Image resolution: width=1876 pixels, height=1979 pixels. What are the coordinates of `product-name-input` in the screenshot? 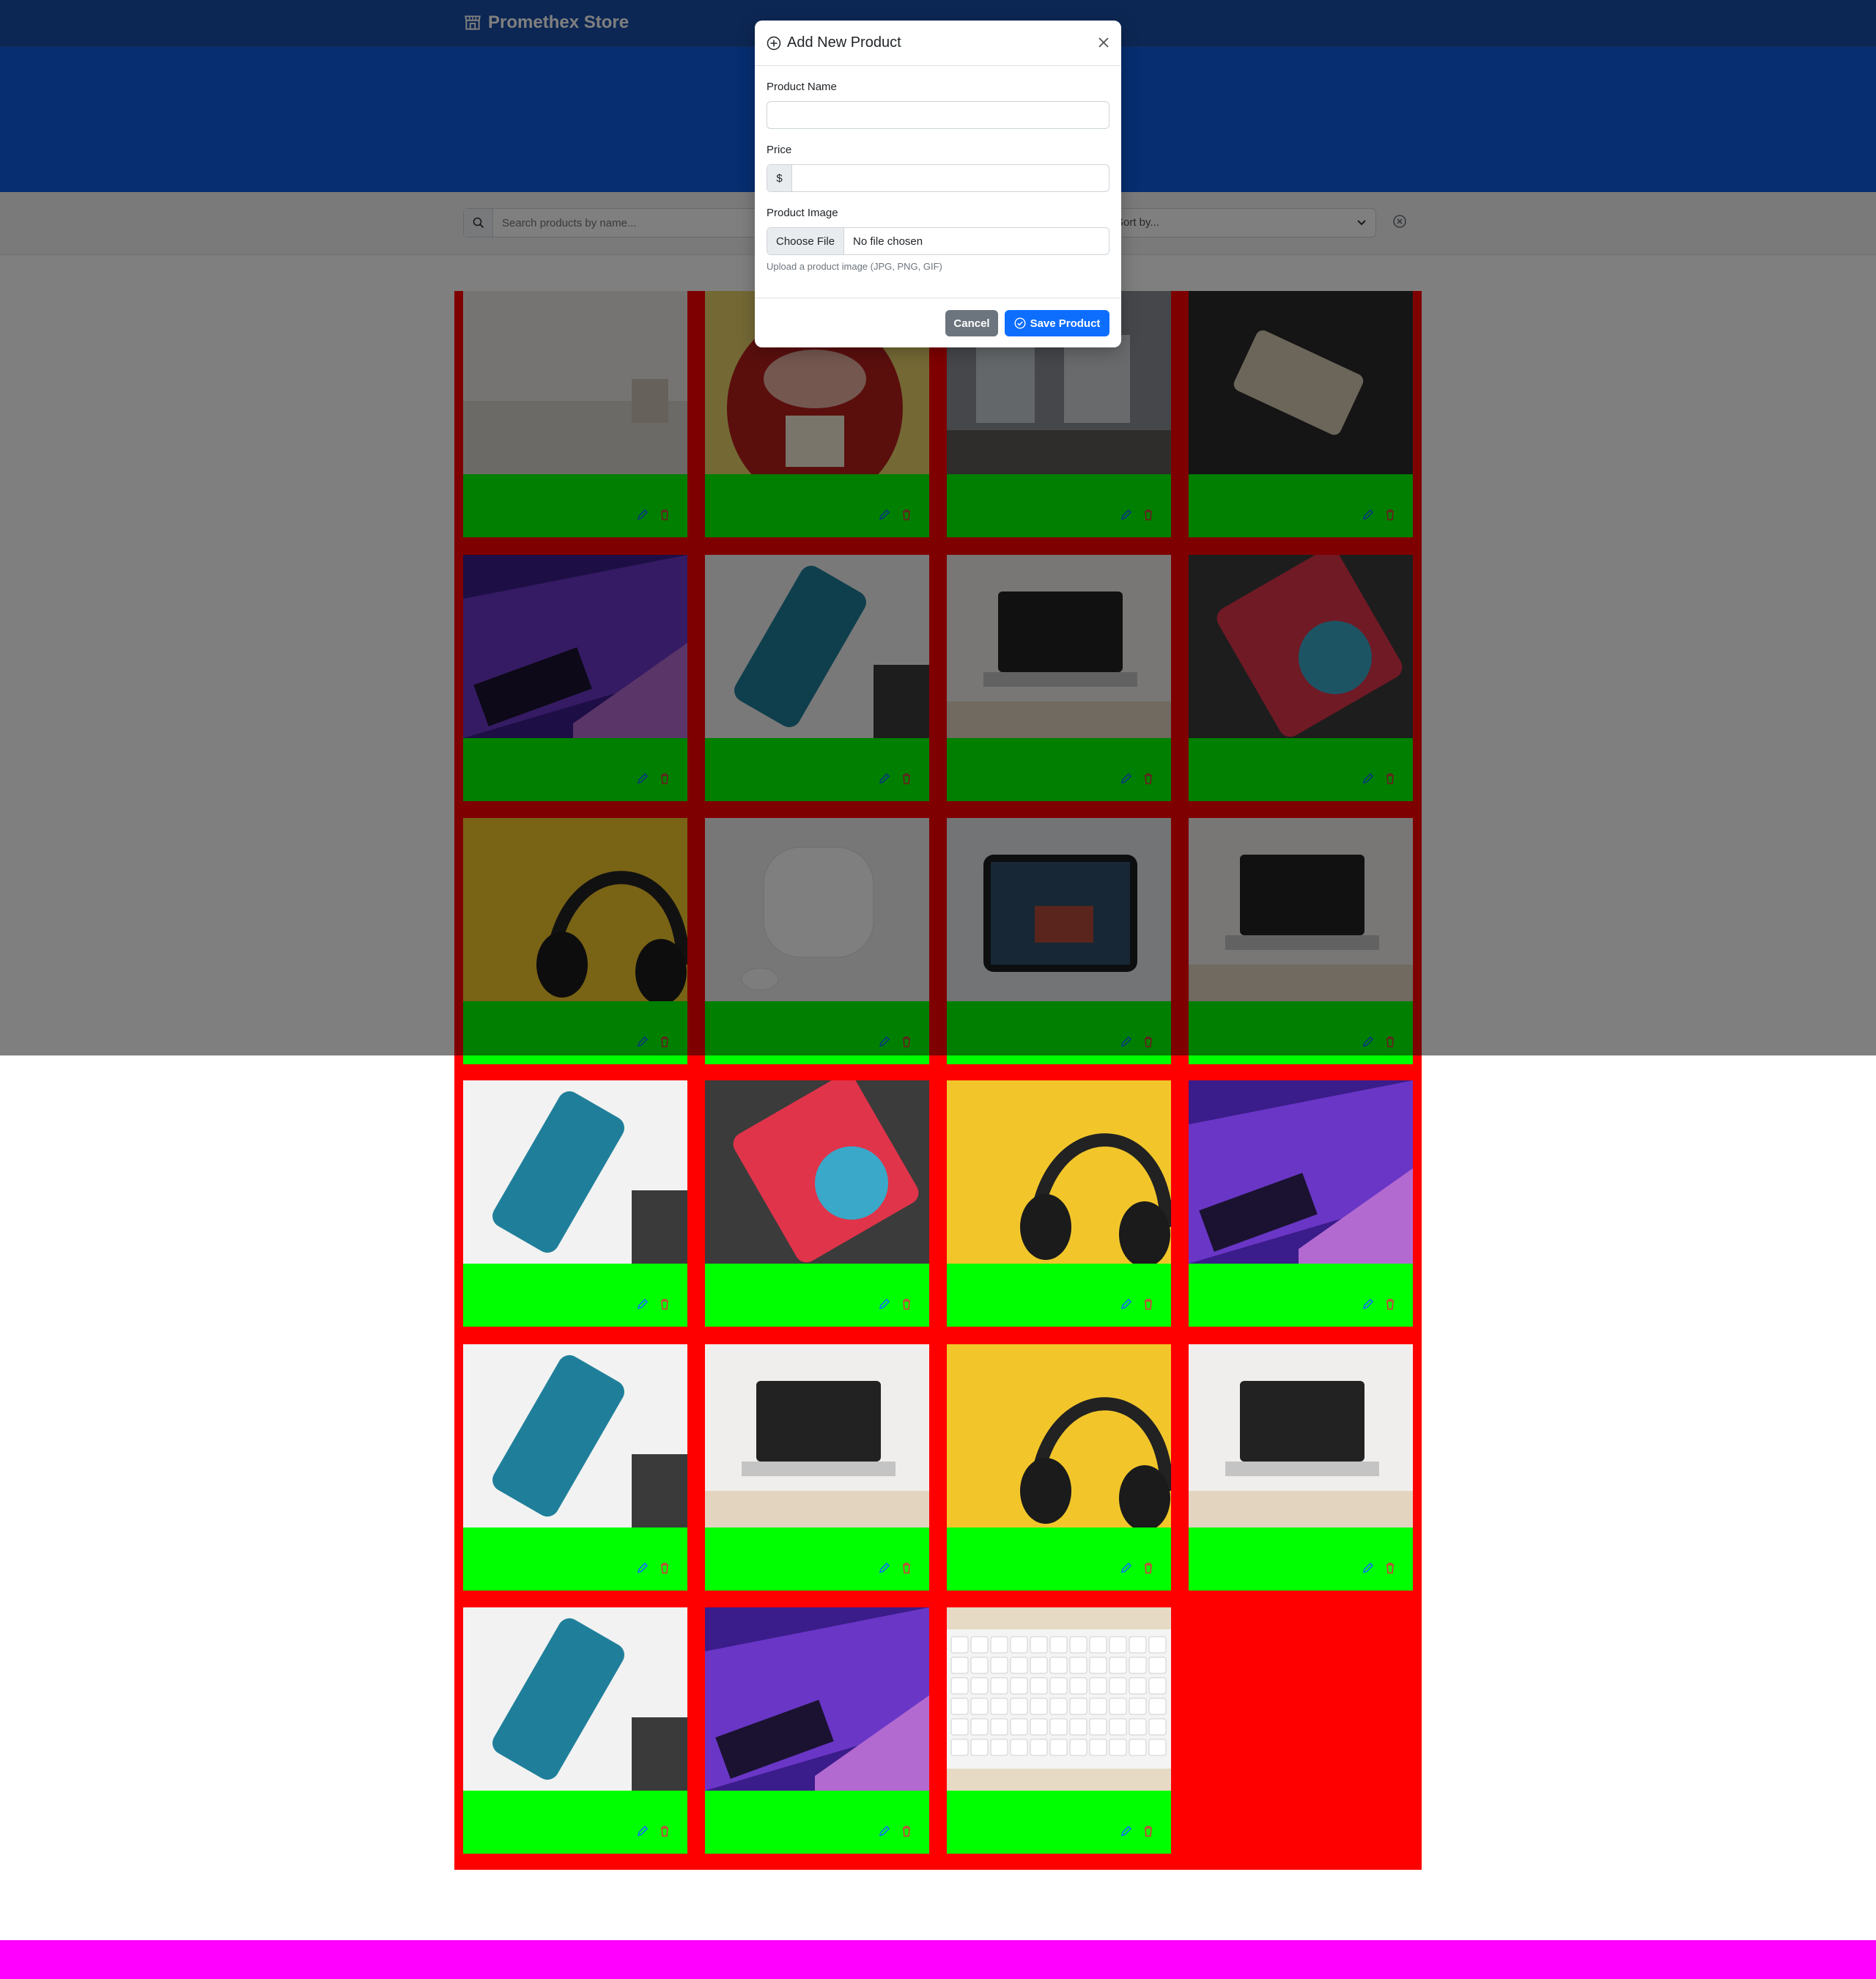 It's located at (938, 115).